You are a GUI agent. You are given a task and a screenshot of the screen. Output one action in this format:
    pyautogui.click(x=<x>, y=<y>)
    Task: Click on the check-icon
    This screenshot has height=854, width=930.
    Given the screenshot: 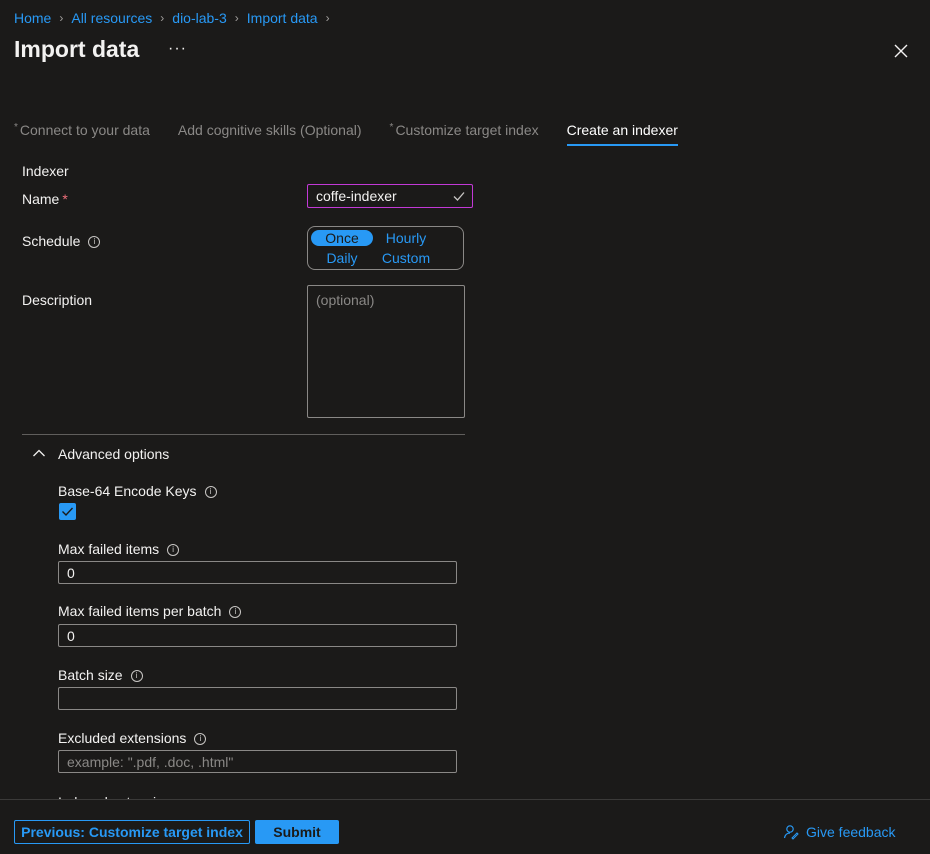 What is the action you would take?
    pyautogui.click(x=459, y=196)
    